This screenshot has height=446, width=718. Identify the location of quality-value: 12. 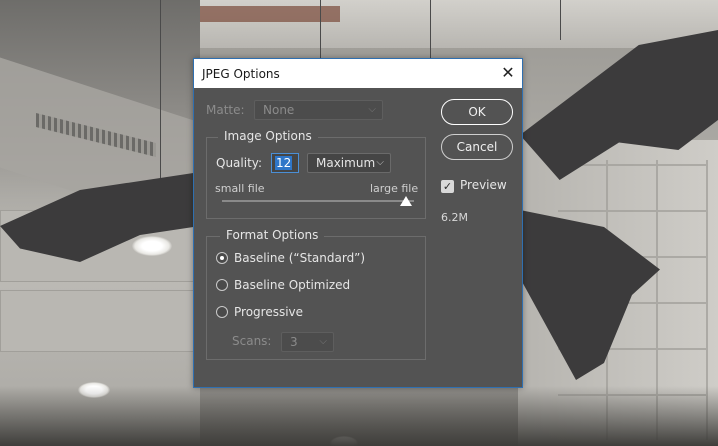
(284, 163).